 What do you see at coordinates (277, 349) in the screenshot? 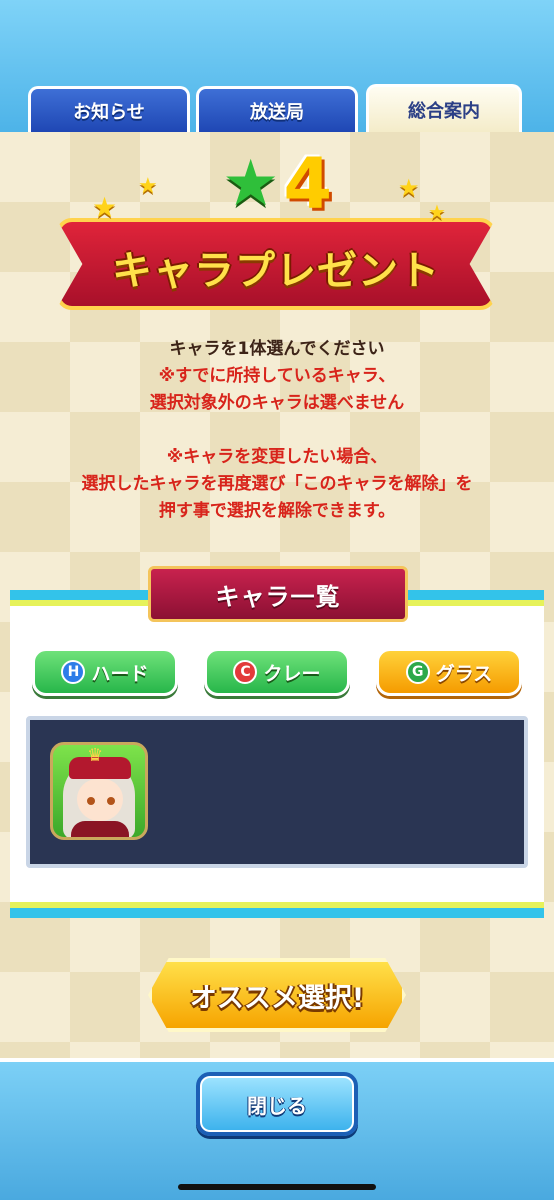
I see `instruction-main: キャラを1体選んでください` at bounding box center [277, 349].